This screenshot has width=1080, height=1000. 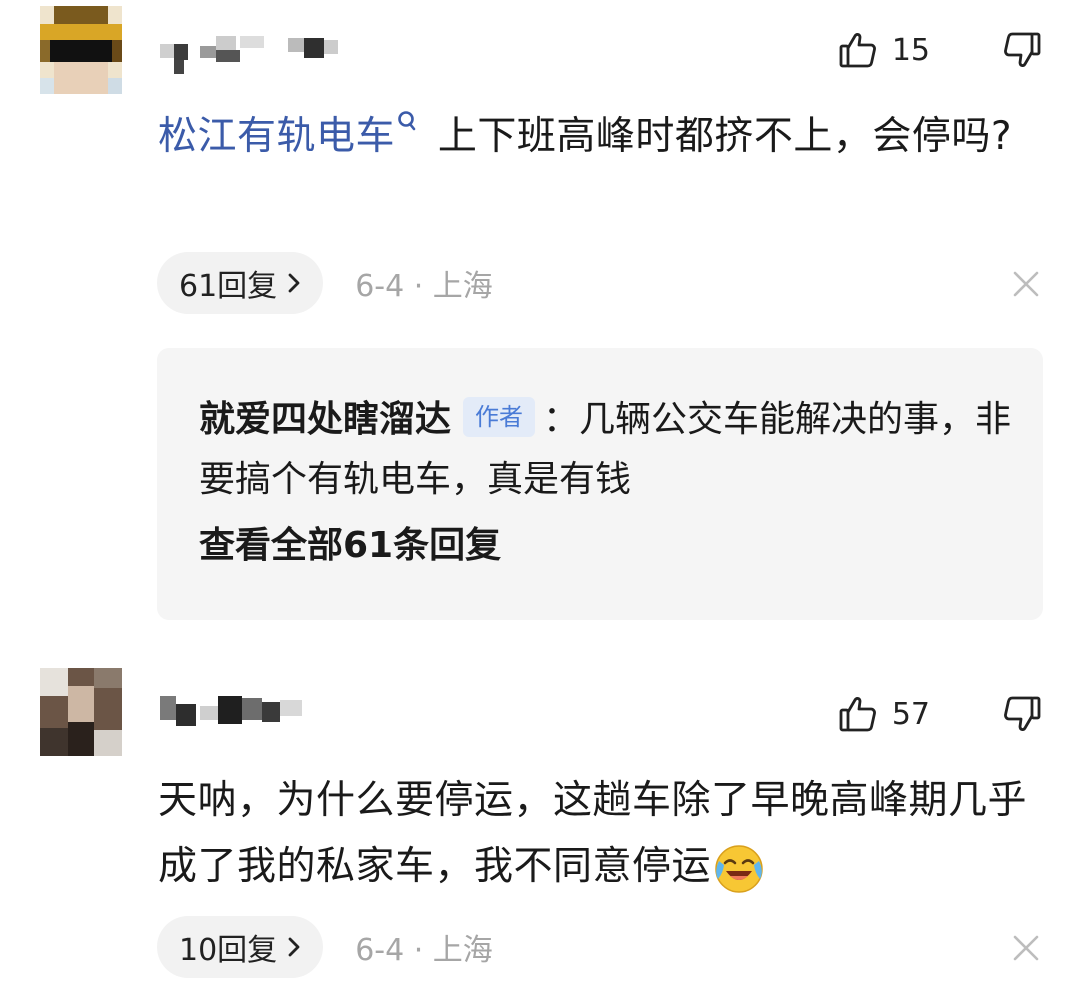 What do you see at coordinates (407, 121) in the screenshot?
I see `search-icon` at bounding box center [407, 121].